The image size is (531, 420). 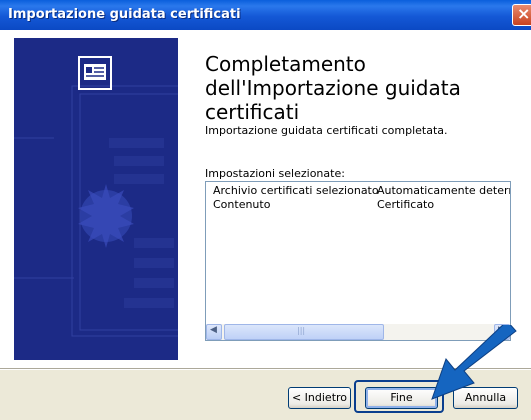 I want to click on scrollbar-thumb: |||, so click(x=304, y=332).